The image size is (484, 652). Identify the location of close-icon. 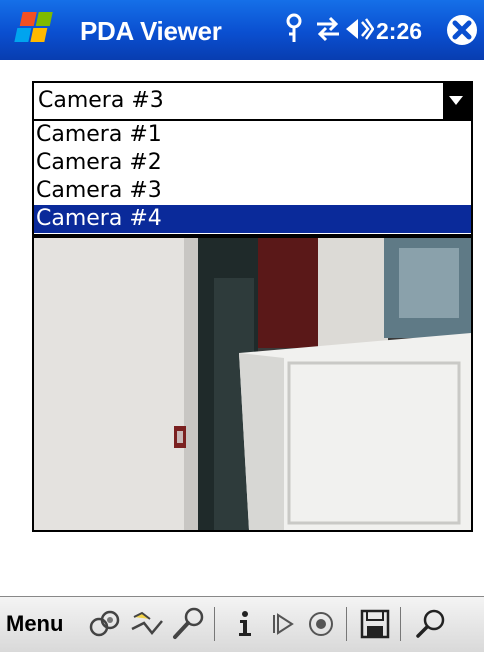
(462, 30).